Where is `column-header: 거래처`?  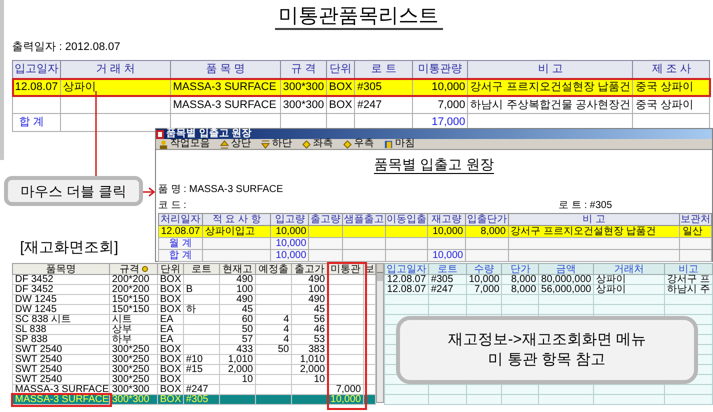 column-header: 거래처 is located at coordinates (629, 269).